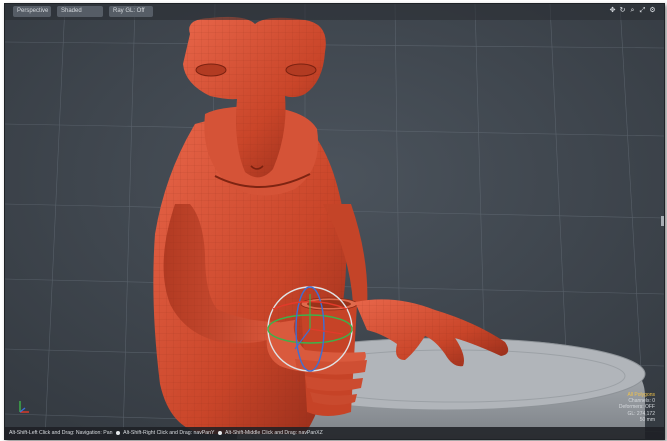  I want to click on deformers-readout: Deformers: OFF, so click(636, 407).